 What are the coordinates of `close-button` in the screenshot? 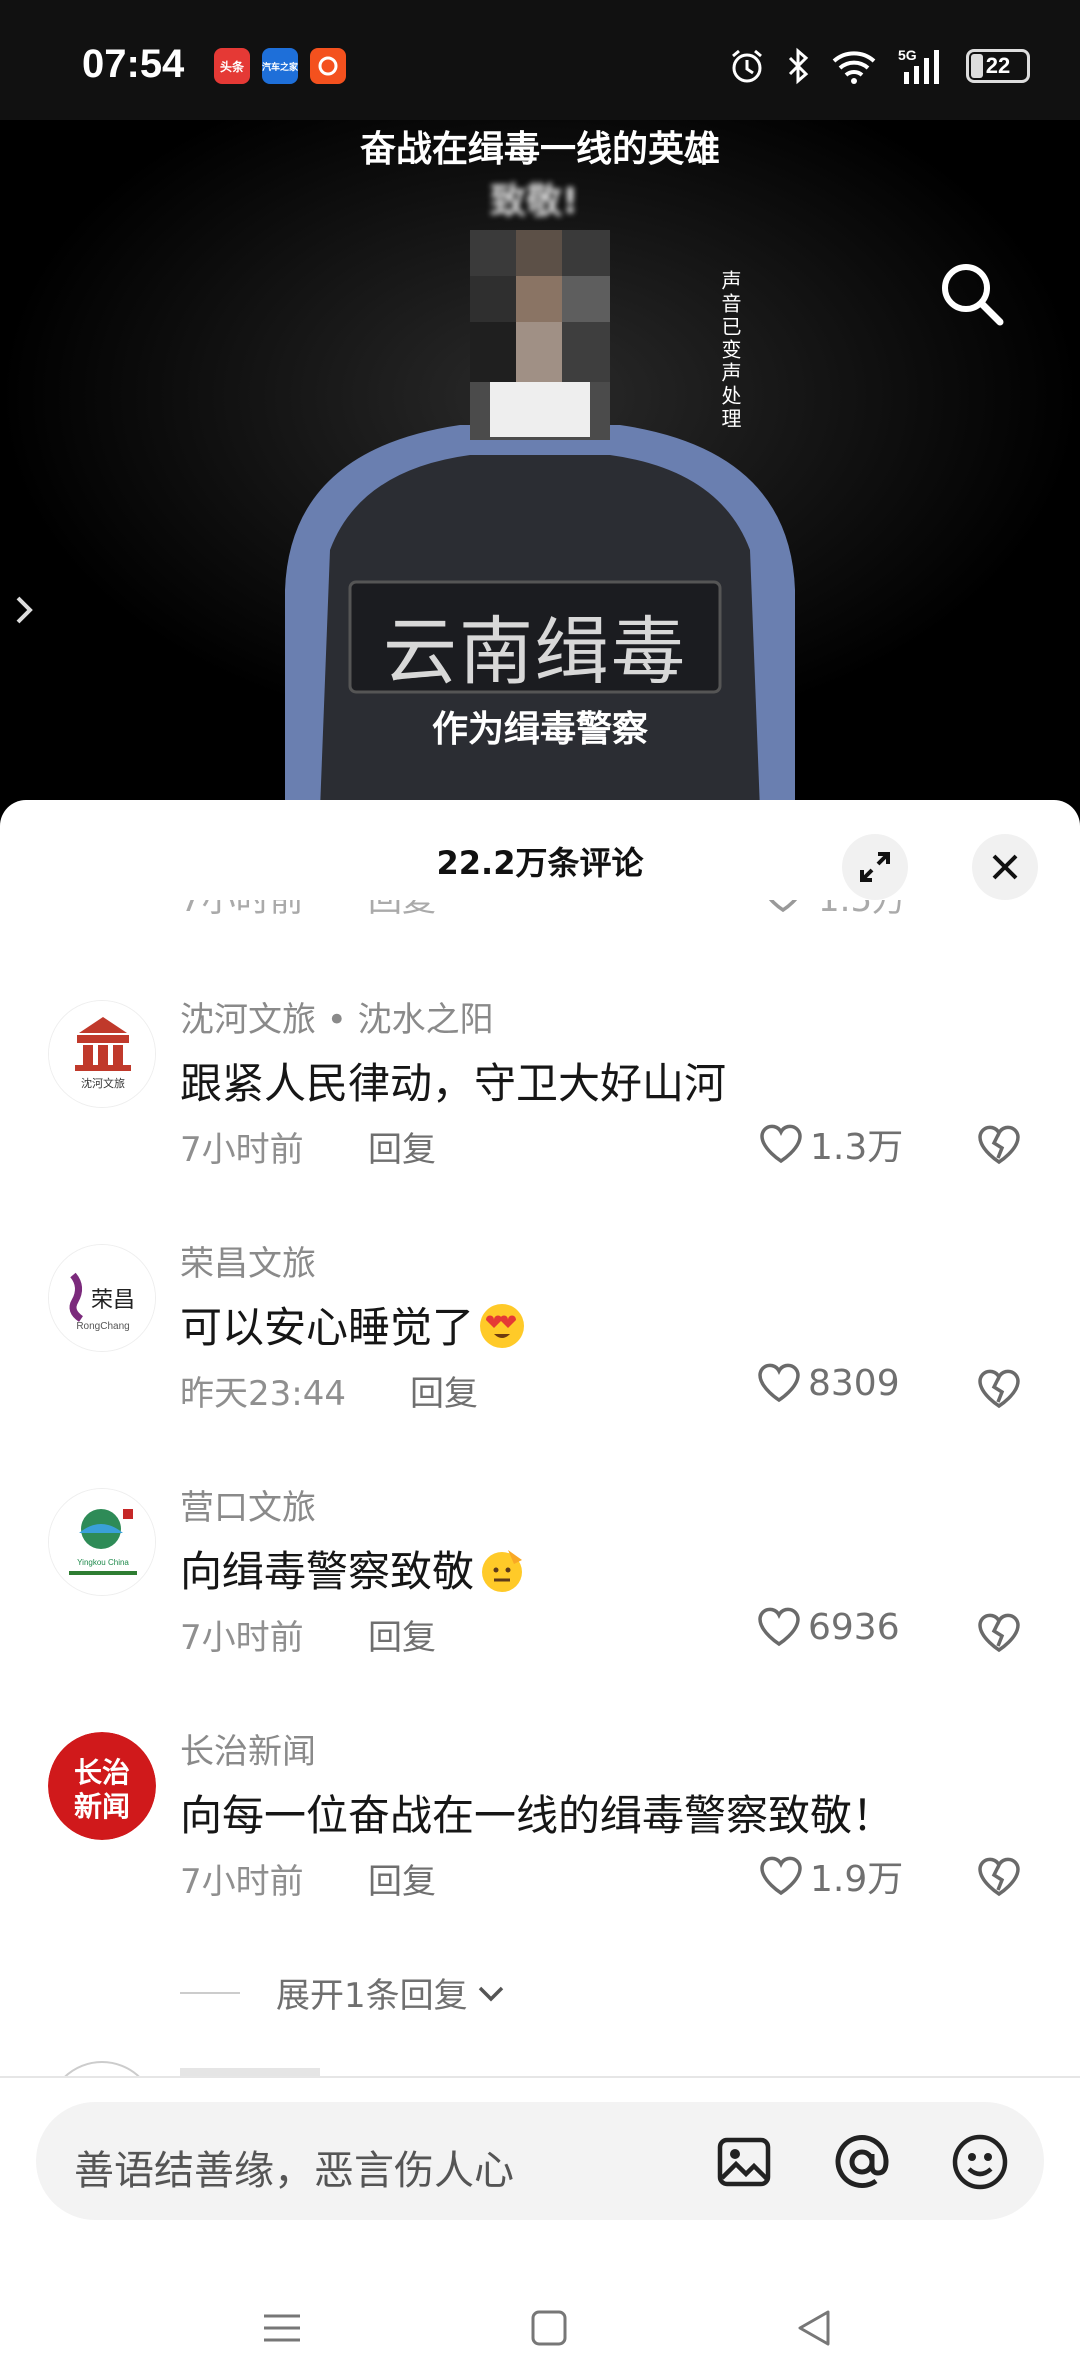 It's located at (1005, 867).